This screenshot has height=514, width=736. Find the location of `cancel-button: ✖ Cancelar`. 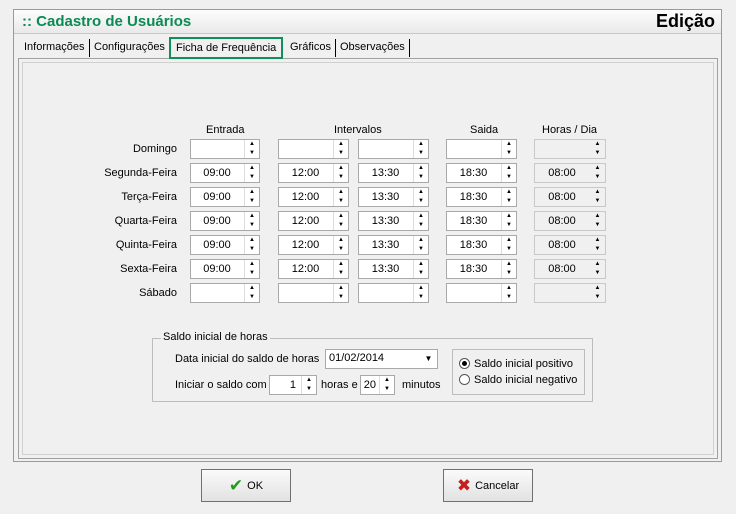

cancel-button: ✖ Cancelar is located at coordinates (488, 485).